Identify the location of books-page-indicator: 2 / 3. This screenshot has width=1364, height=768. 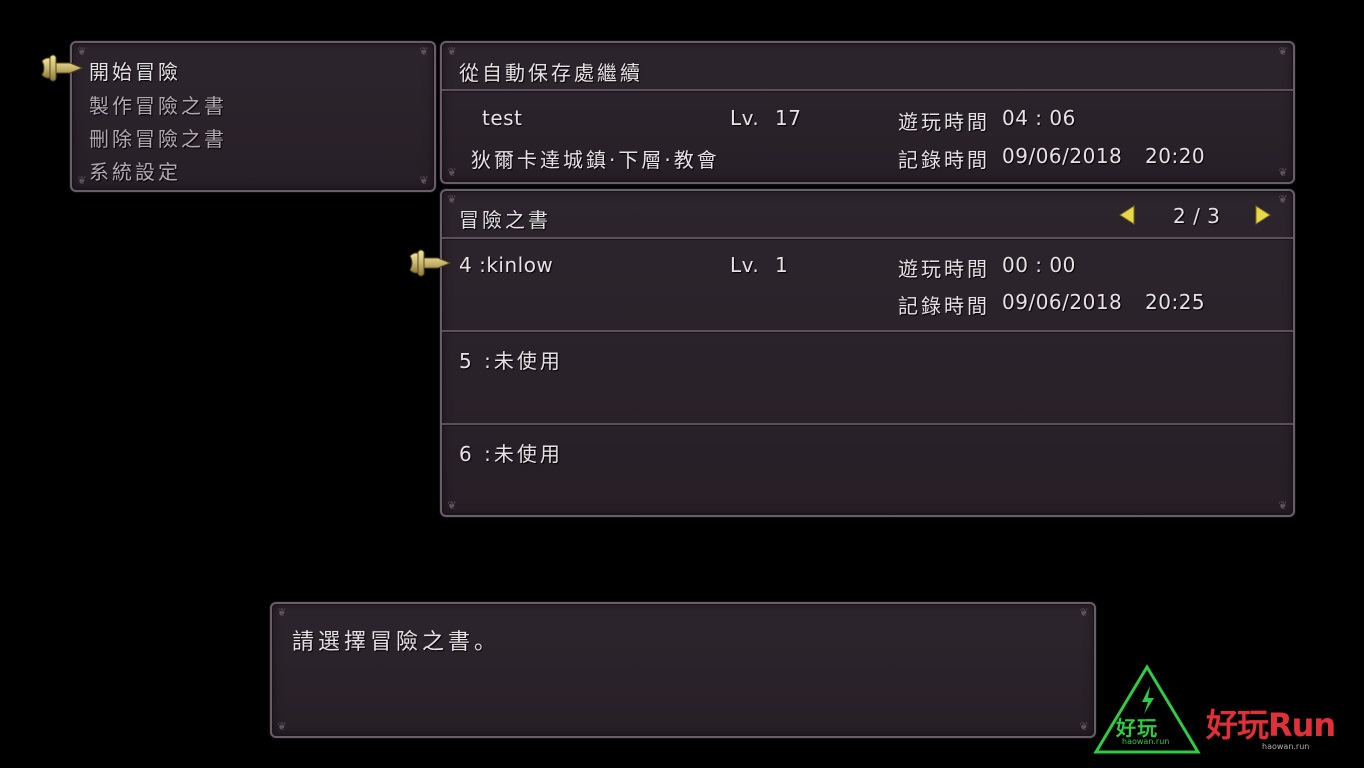
(1197, 216).